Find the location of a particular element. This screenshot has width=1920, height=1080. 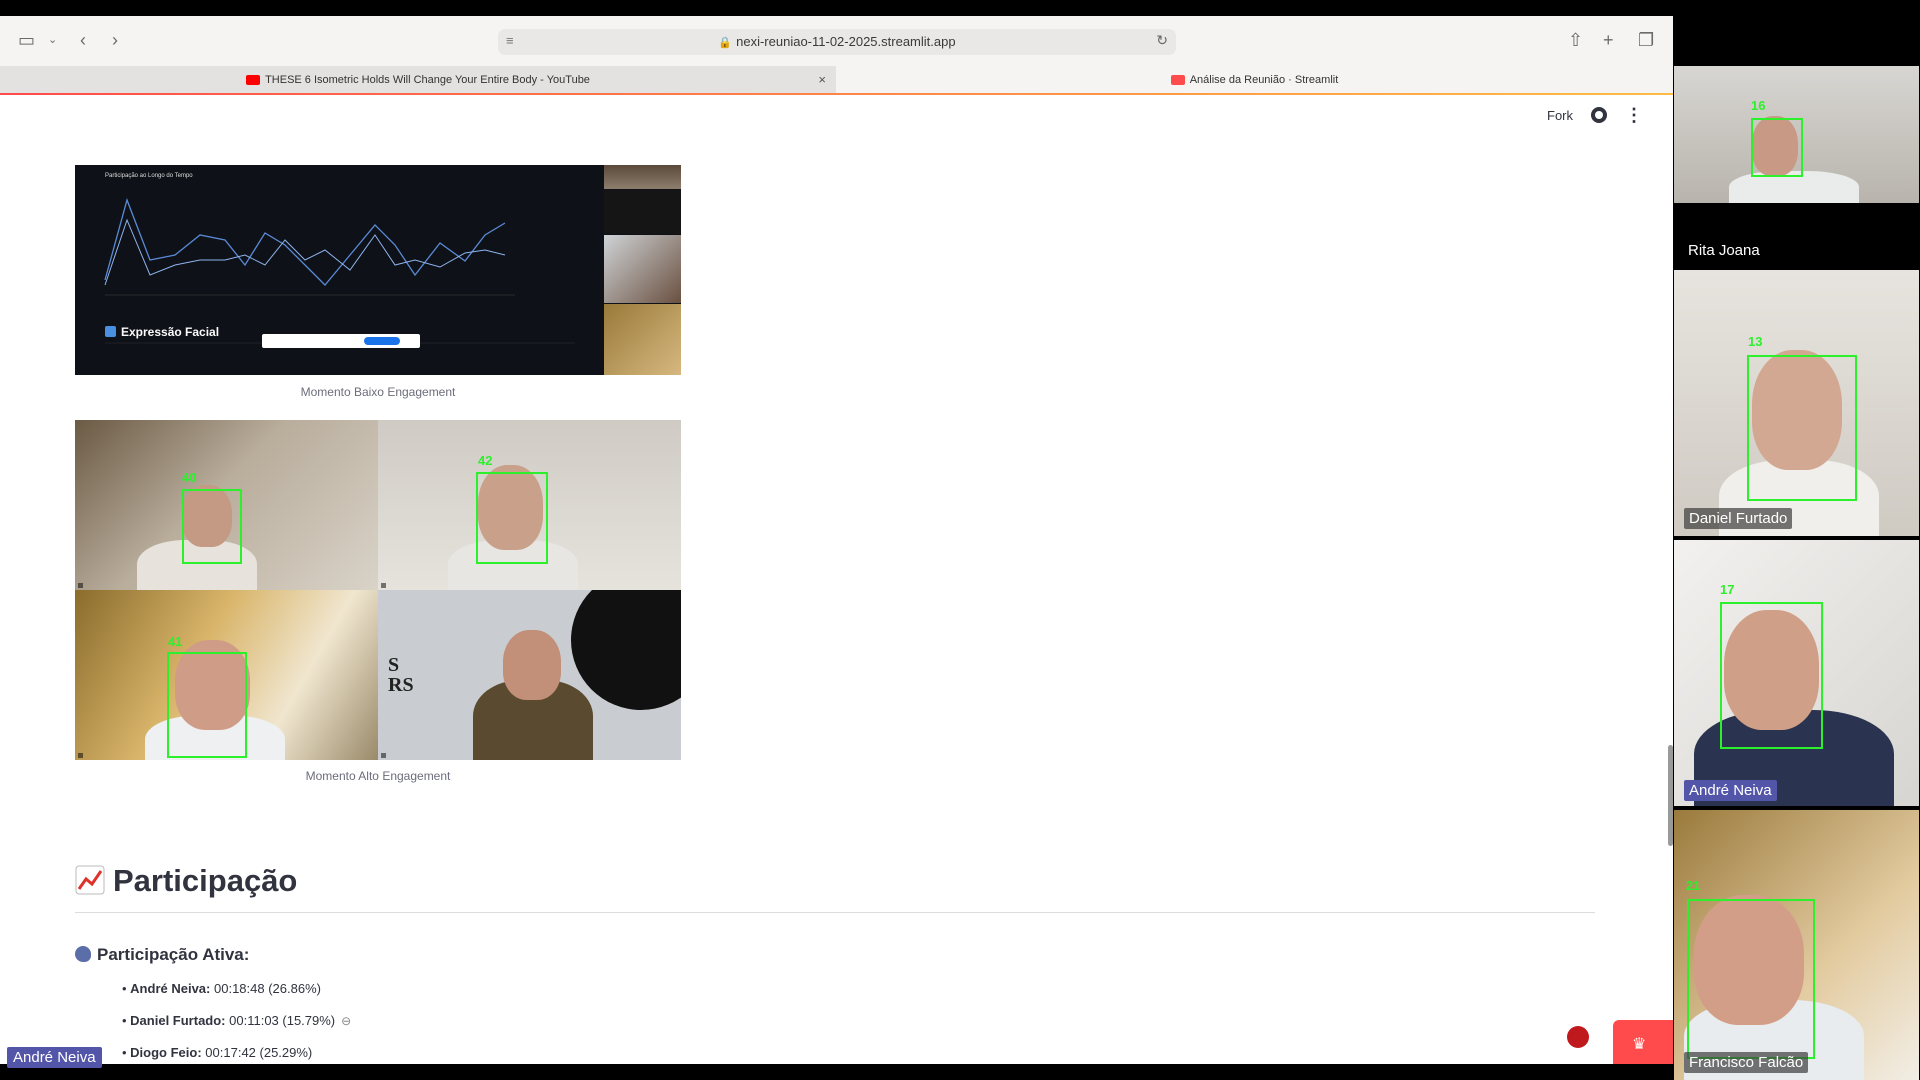

speaking-head-icon is located at coordinates (83, 954).